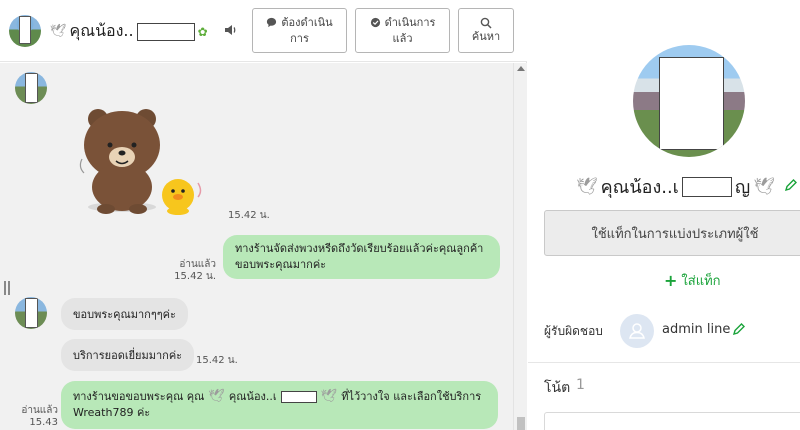 Image resolution: width=800 pixels, height=430 pixels. Describe the element at coordinates (25, 31) in the screenshot. I see `contact-avatar` at that location.